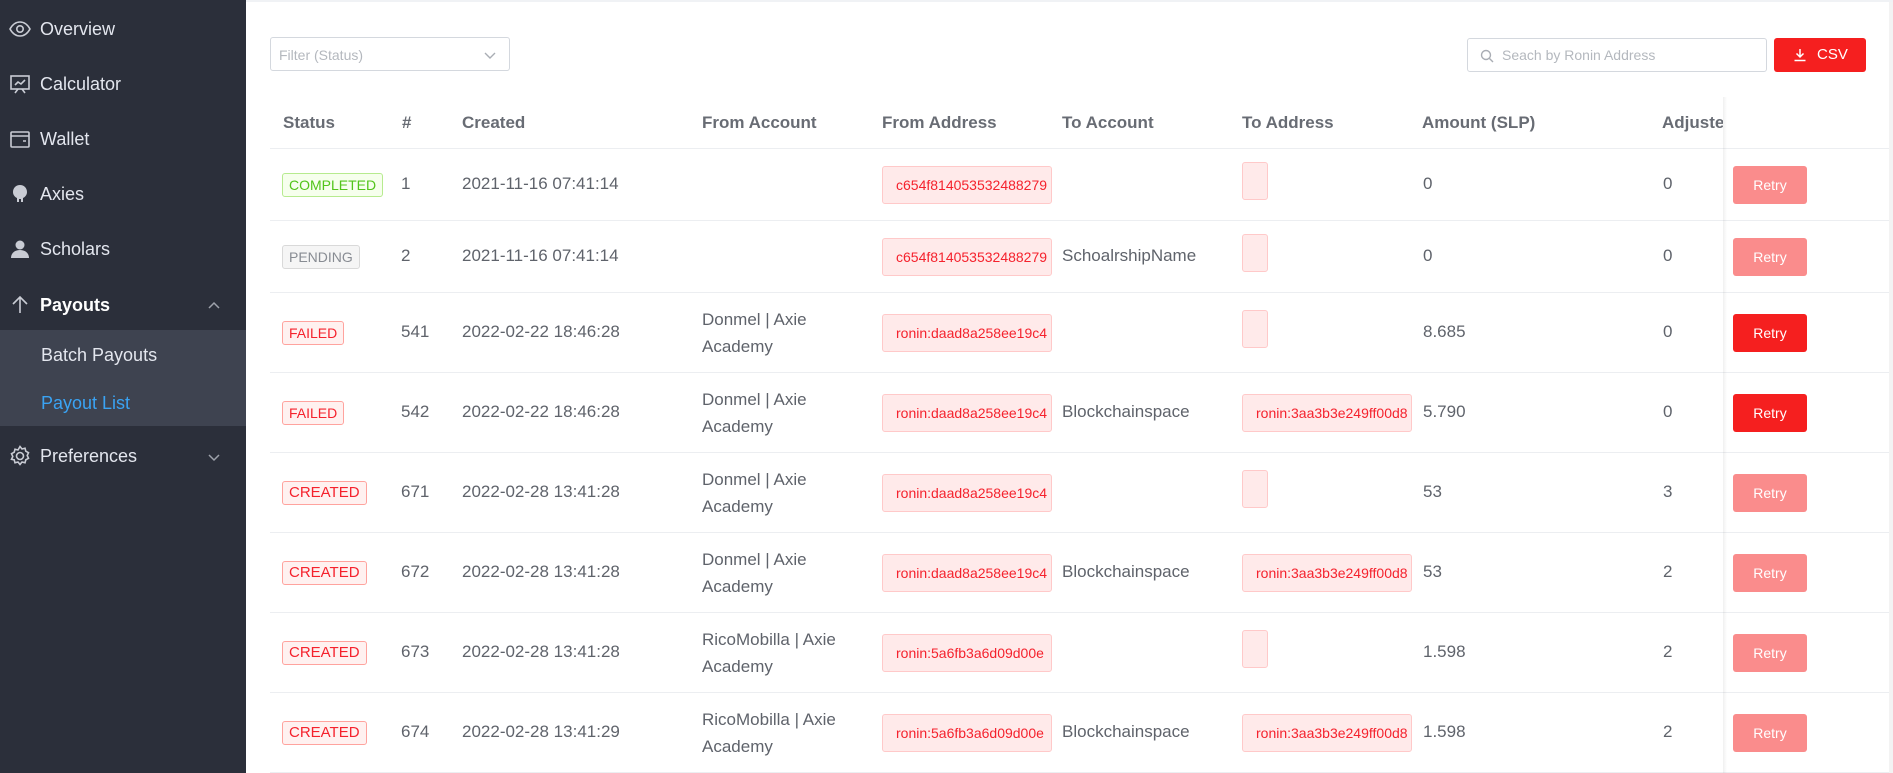 The height and width of the screenshot is (773, 1893). I want to click on sidebar-item-wallet: Wallet, so click(123, 138).